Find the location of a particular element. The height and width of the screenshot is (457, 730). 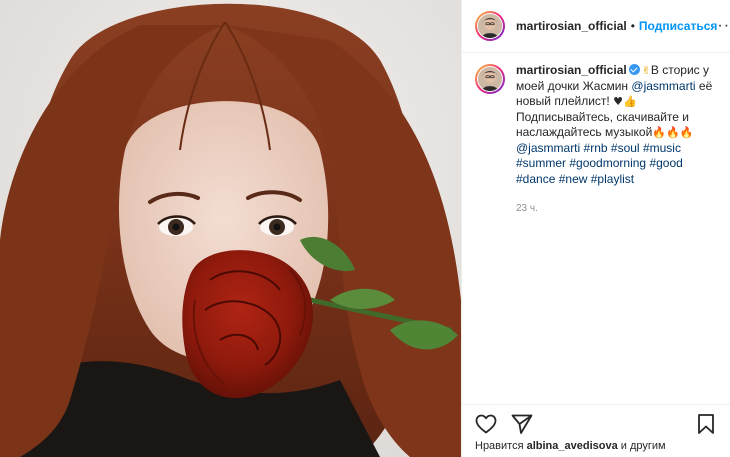

fire-emoji: 🔥🔥🔥 is located at coordinates (673, 132).